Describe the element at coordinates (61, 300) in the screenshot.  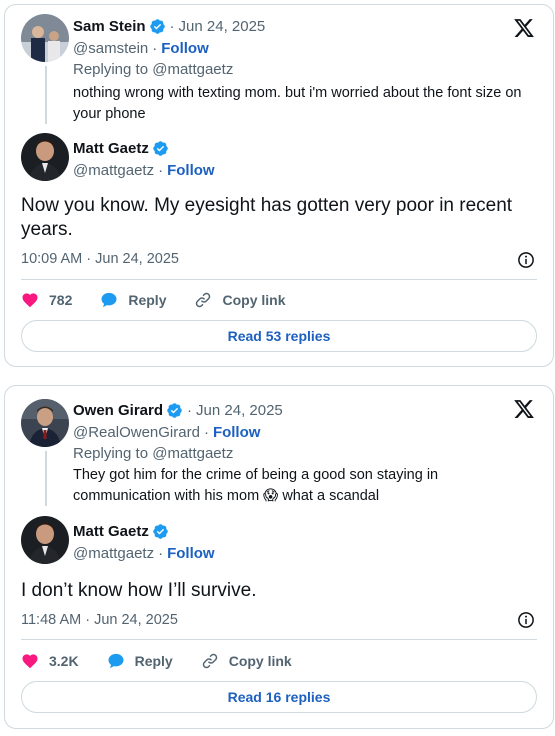
I see `like-count: 782` at that location.